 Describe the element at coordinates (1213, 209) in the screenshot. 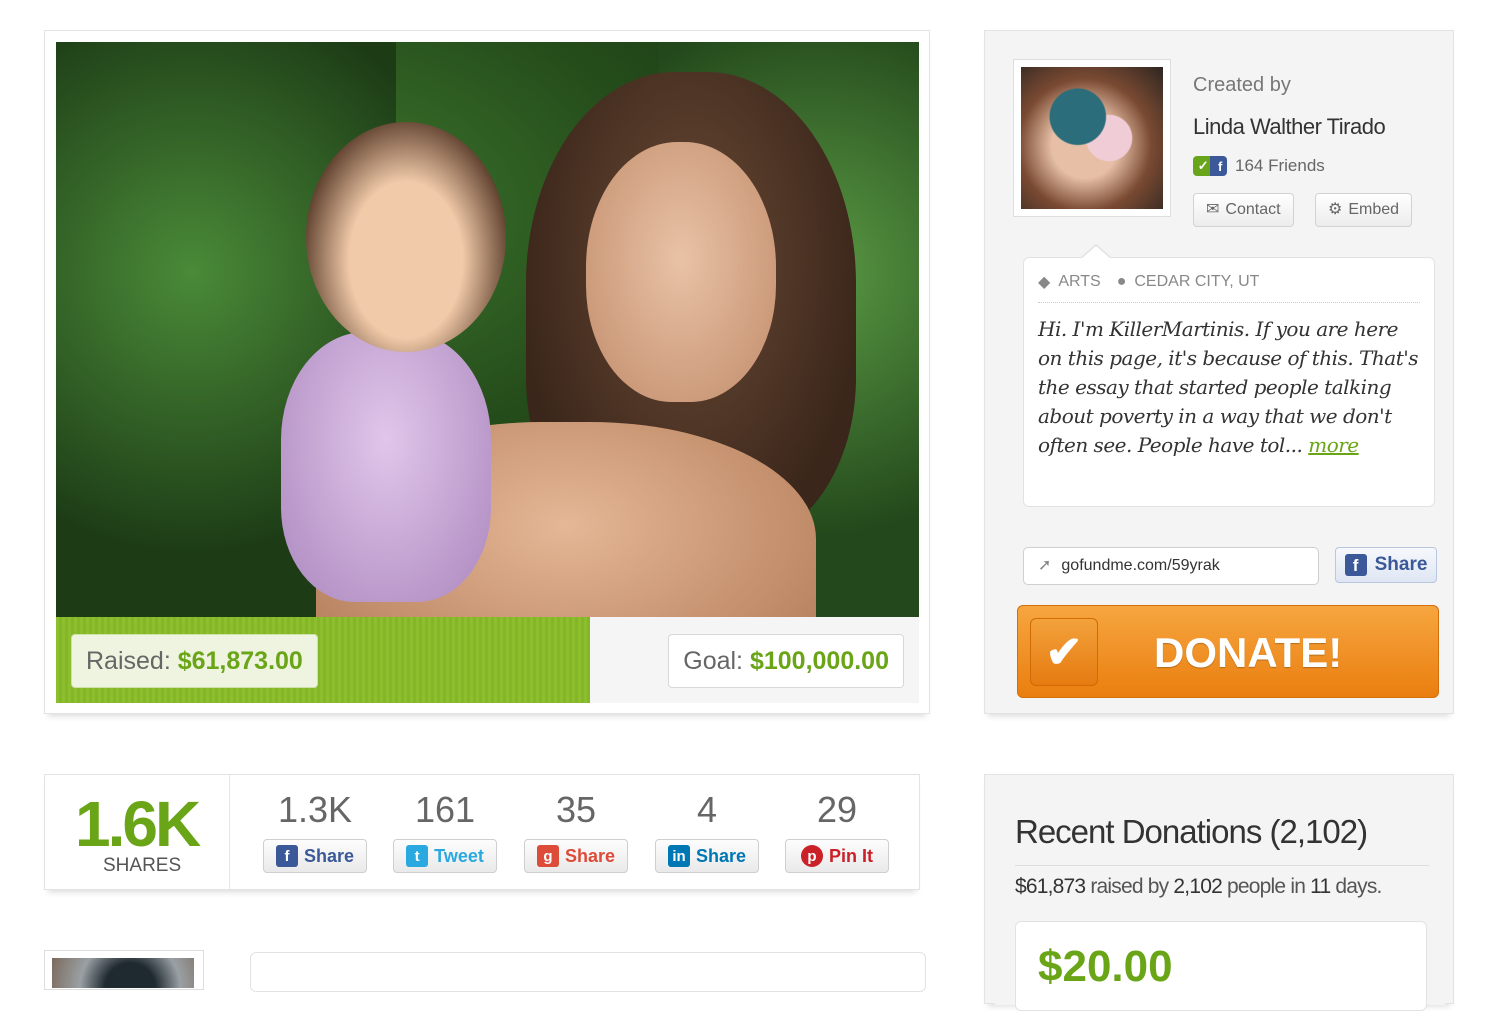

I see `envelope-icon: ✉` at that location.